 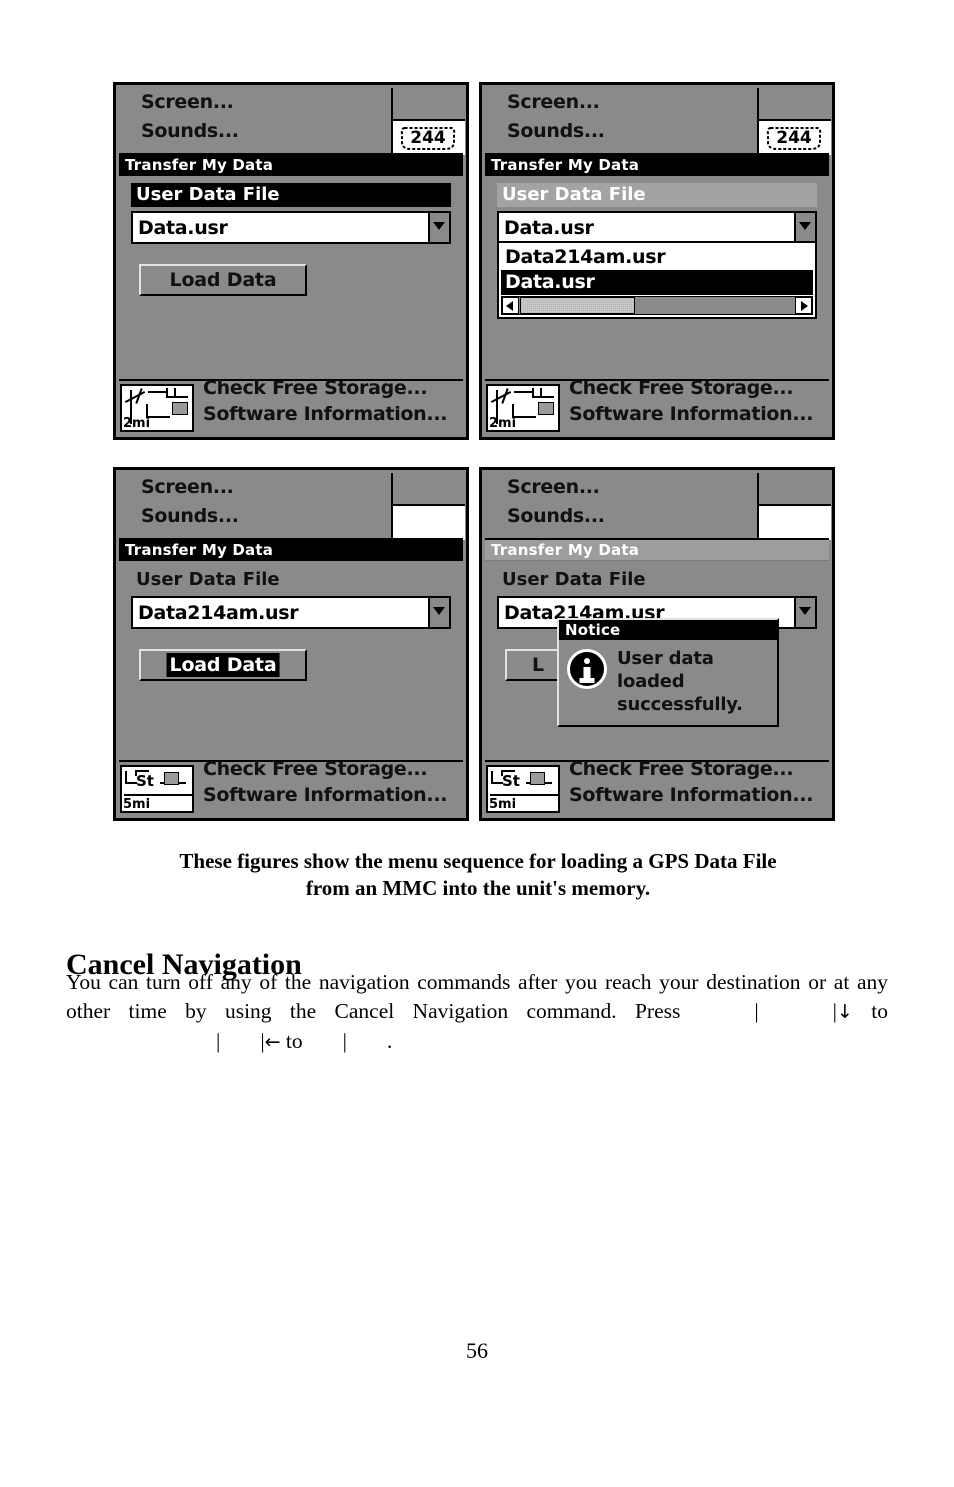 I want to click on gps-screen-panel-2: Screen... Sounds... 244 Transfer My Data, so click(x=657, y=261).